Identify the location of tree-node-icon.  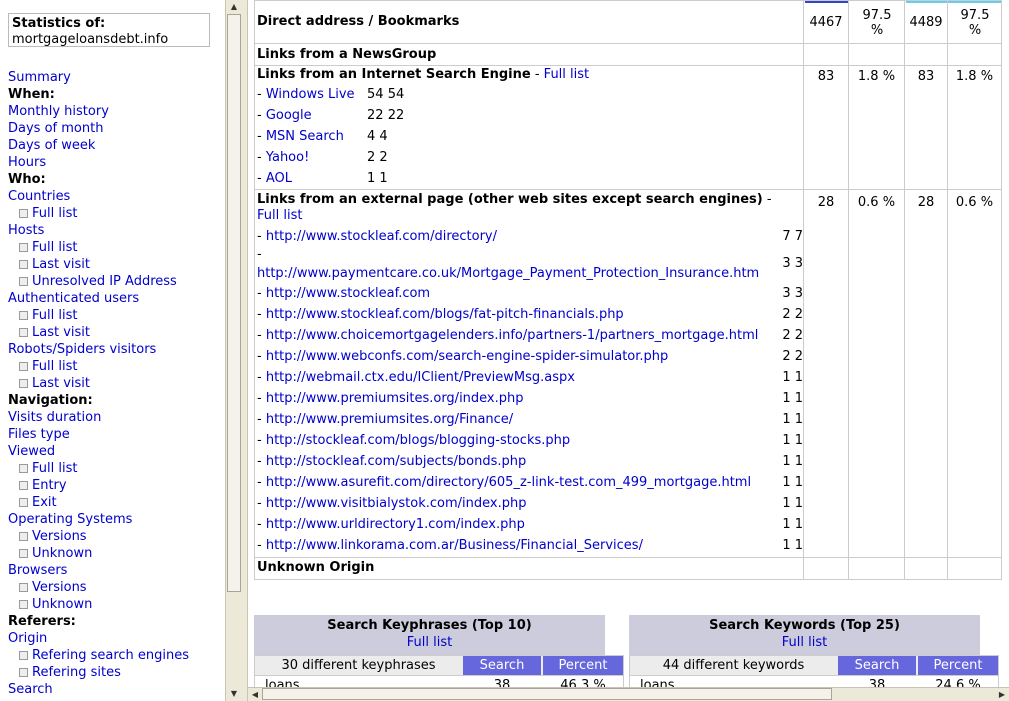
(23, 587).